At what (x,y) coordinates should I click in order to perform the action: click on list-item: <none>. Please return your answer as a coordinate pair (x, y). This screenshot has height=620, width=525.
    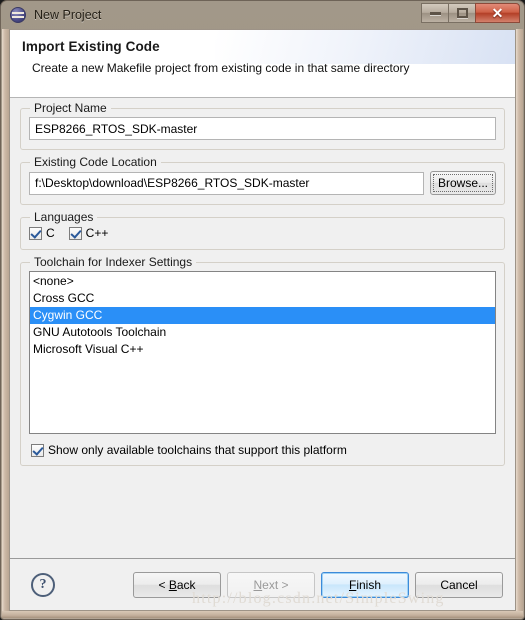
    Looking at the image, I should click on (262, 281).